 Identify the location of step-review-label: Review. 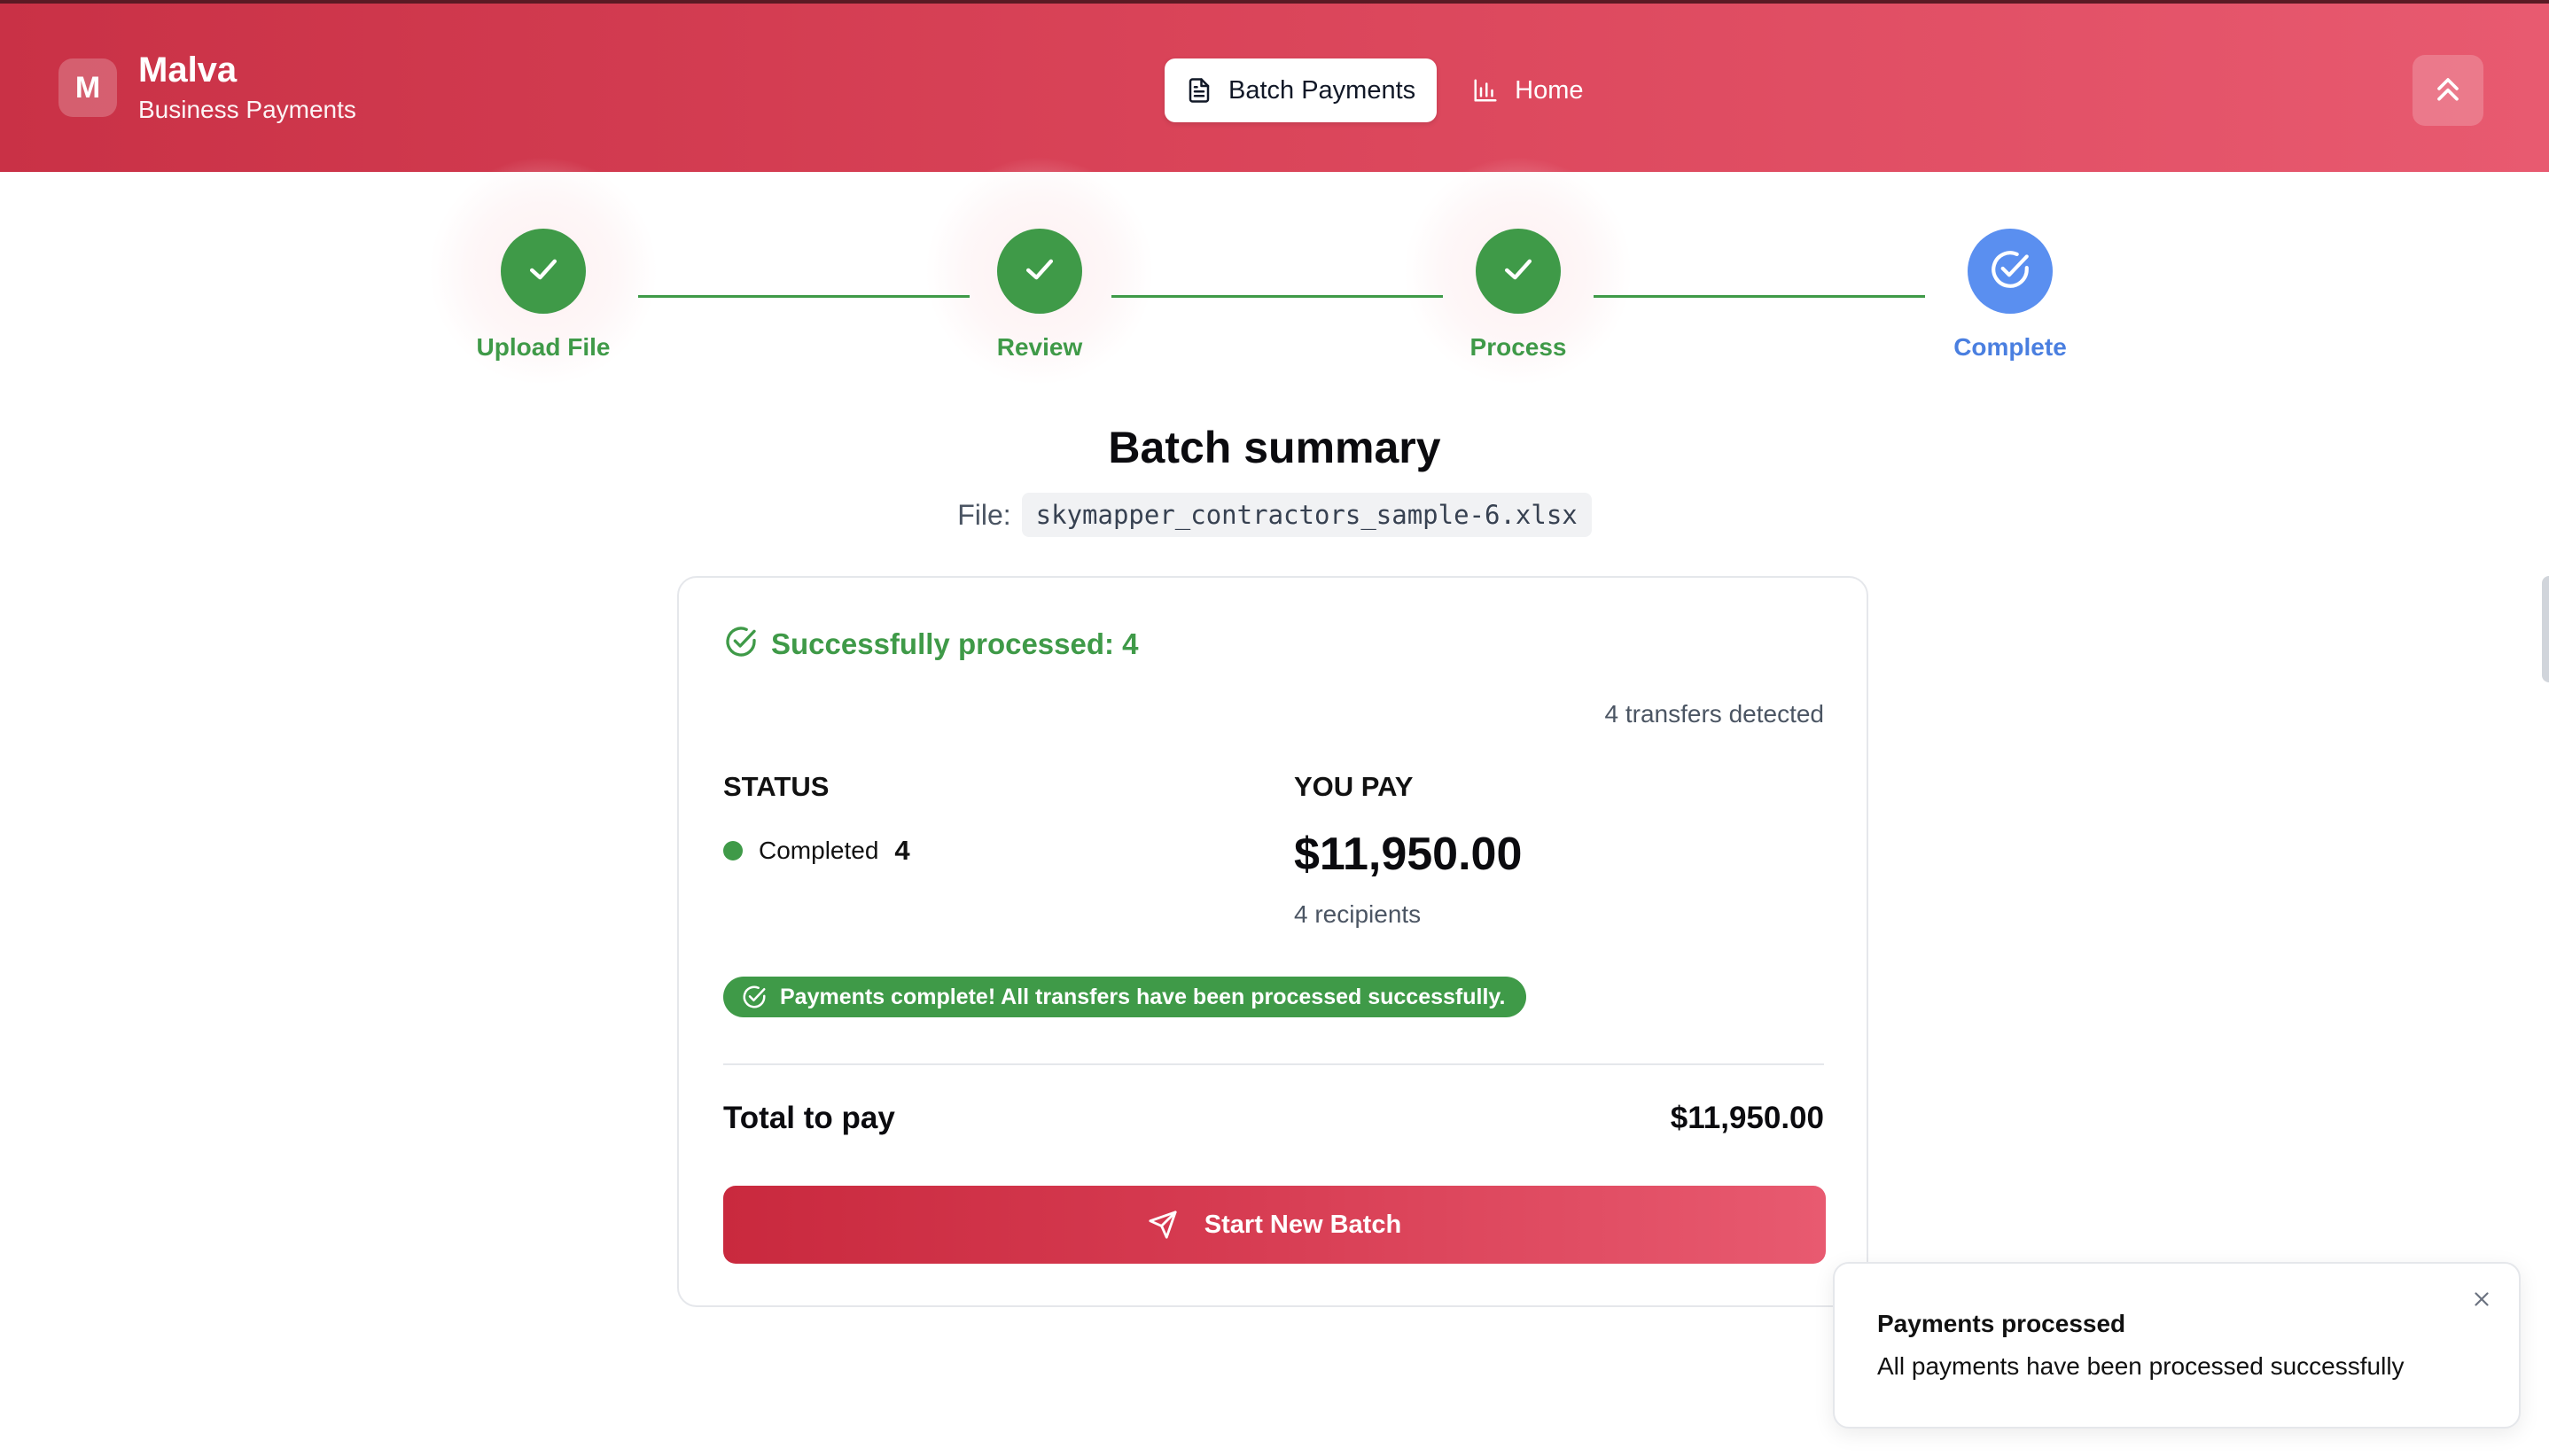
(1039, 347).